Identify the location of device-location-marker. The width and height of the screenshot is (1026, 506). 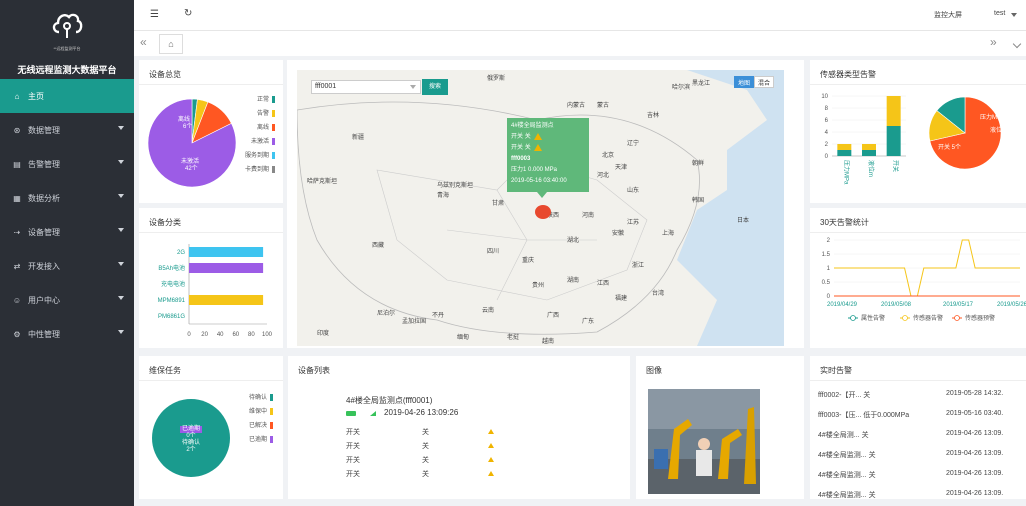
(543, 212).